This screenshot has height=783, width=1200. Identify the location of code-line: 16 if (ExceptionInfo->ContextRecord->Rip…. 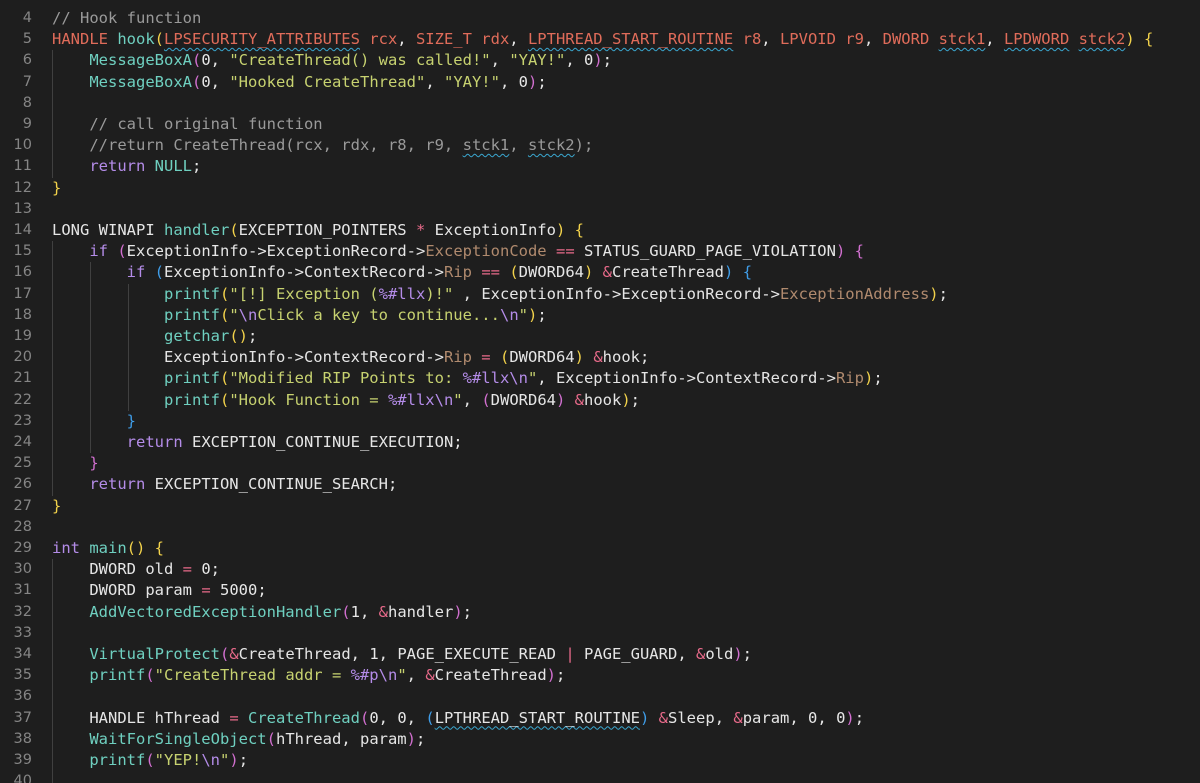
(600, 272).